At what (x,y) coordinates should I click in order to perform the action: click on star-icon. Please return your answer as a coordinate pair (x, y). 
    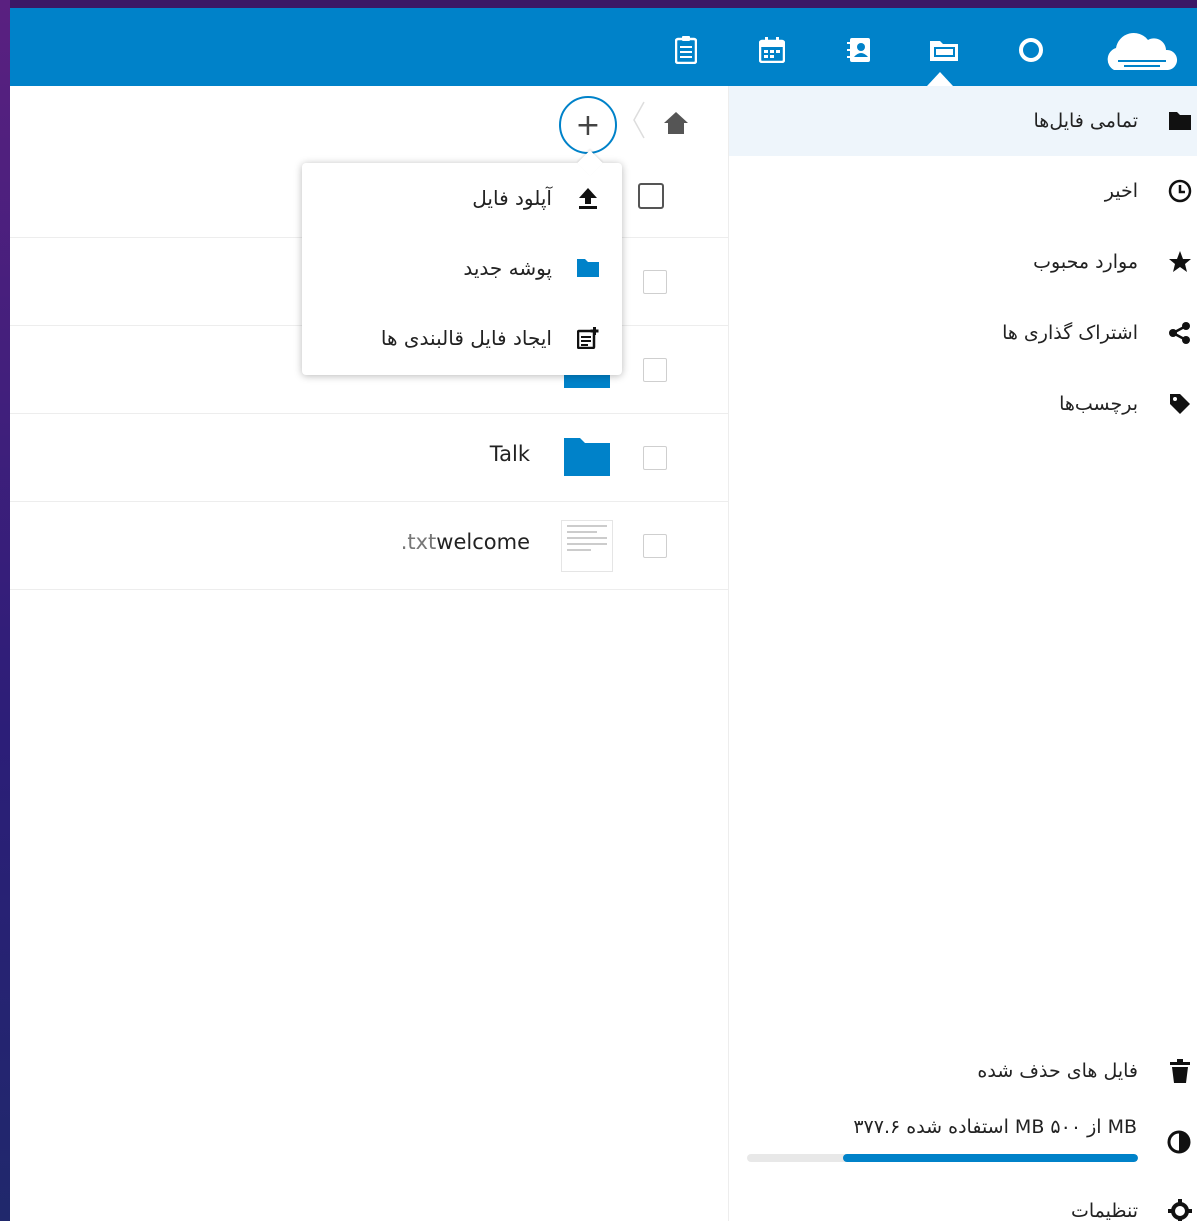
    Looking at the image, I should click on (1180, 262).